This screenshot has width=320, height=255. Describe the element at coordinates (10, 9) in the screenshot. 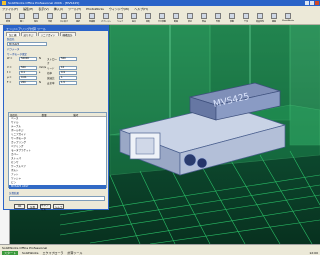

I see `menu-file: ファイル(F)` at that location.